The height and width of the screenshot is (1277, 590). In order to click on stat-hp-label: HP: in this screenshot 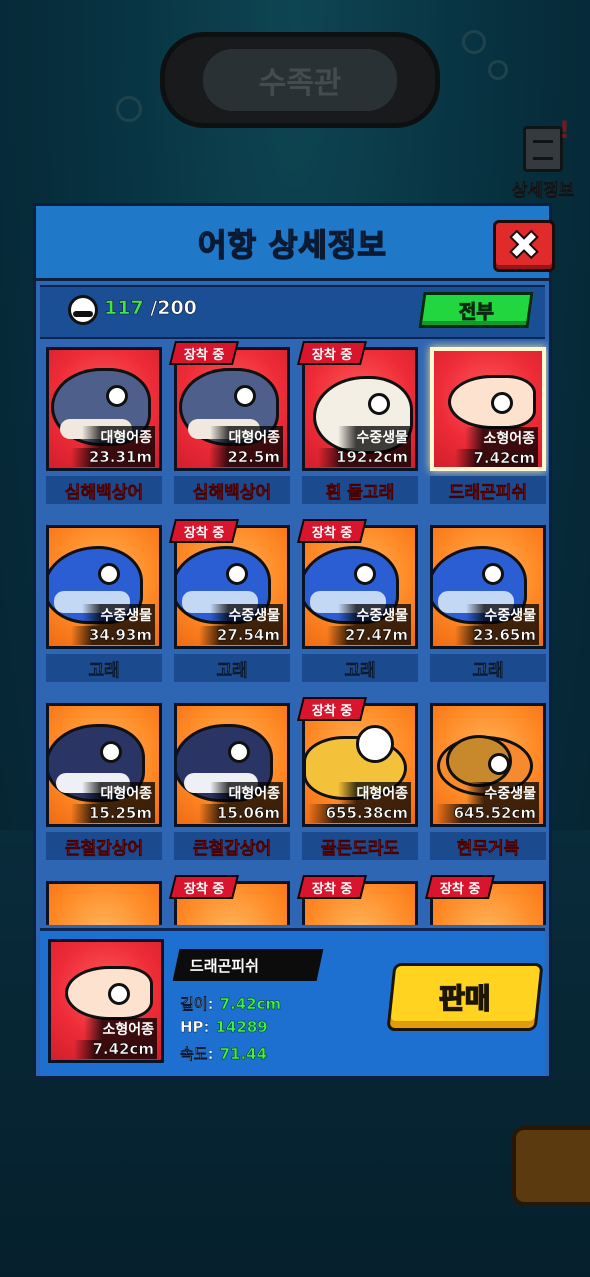, I will do `click(195, 1027)`.